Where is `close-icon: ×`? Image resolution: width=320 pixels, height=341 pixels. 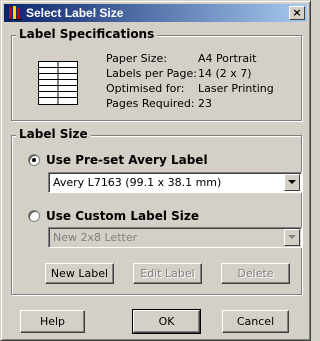 close-icon: × is located at coordinates (297, 13).